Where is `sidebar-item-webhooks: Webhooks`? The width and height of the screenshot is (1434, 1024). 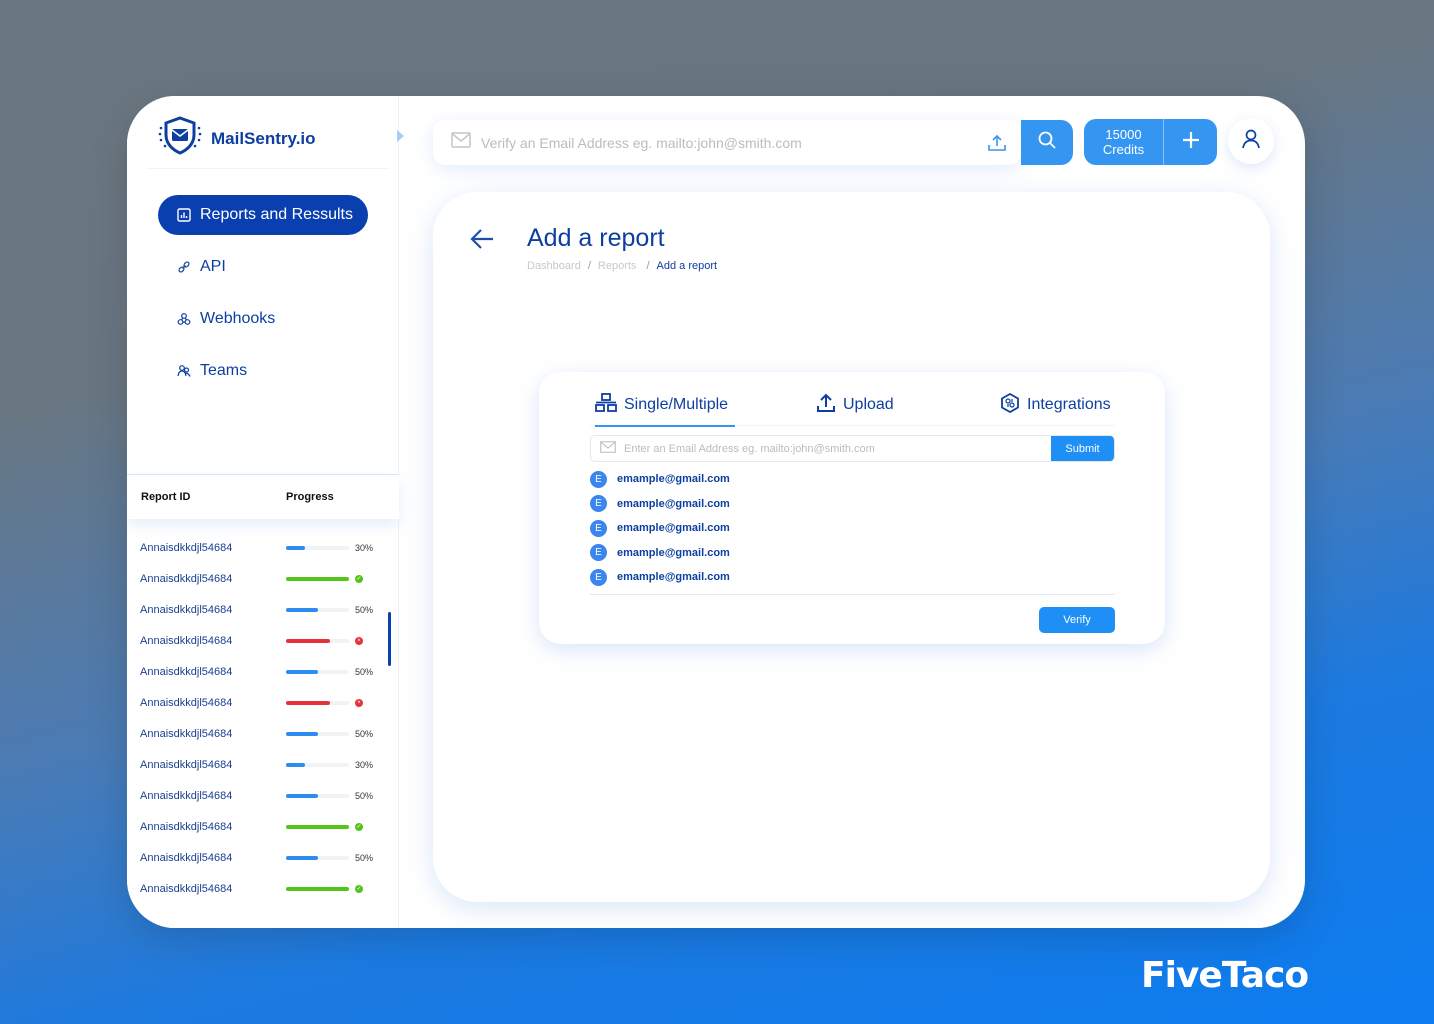
sidebar-item-webhooks: Webhooks is located at coordinates (263, 319).